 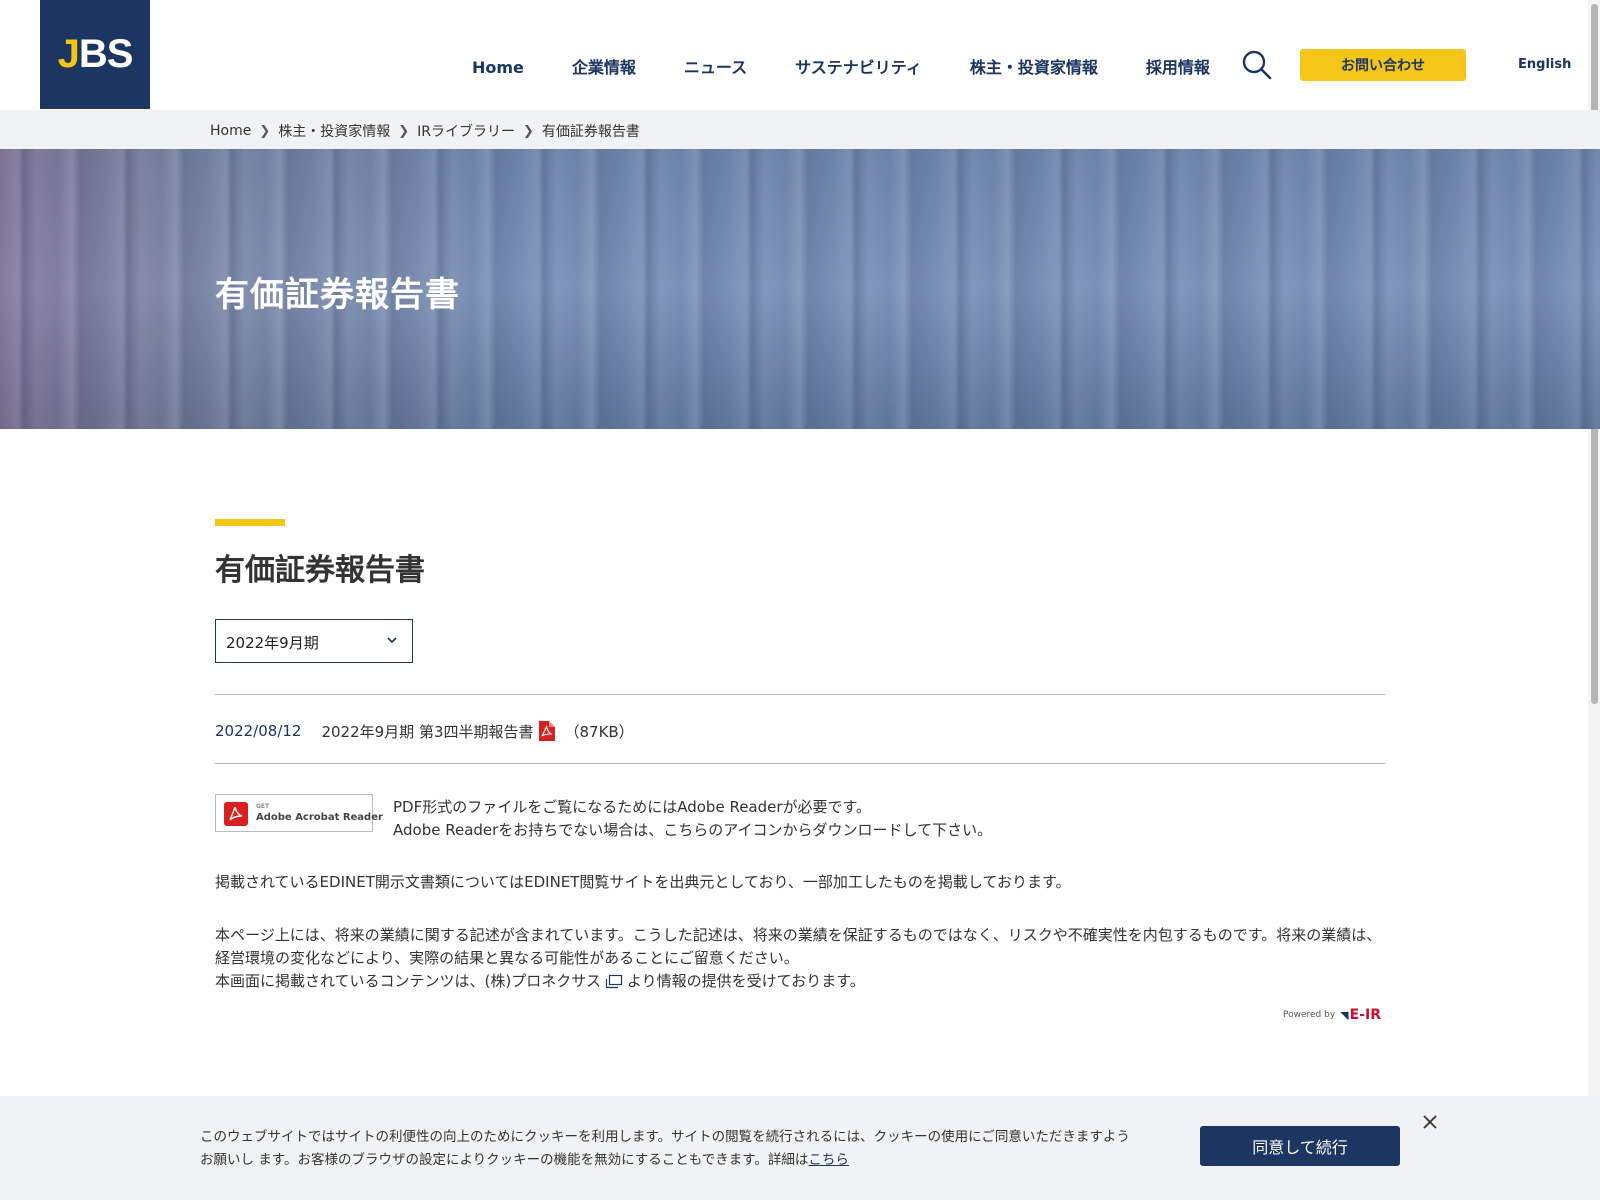 I want to click on title-accent-bar, so click(x=250, y=522).